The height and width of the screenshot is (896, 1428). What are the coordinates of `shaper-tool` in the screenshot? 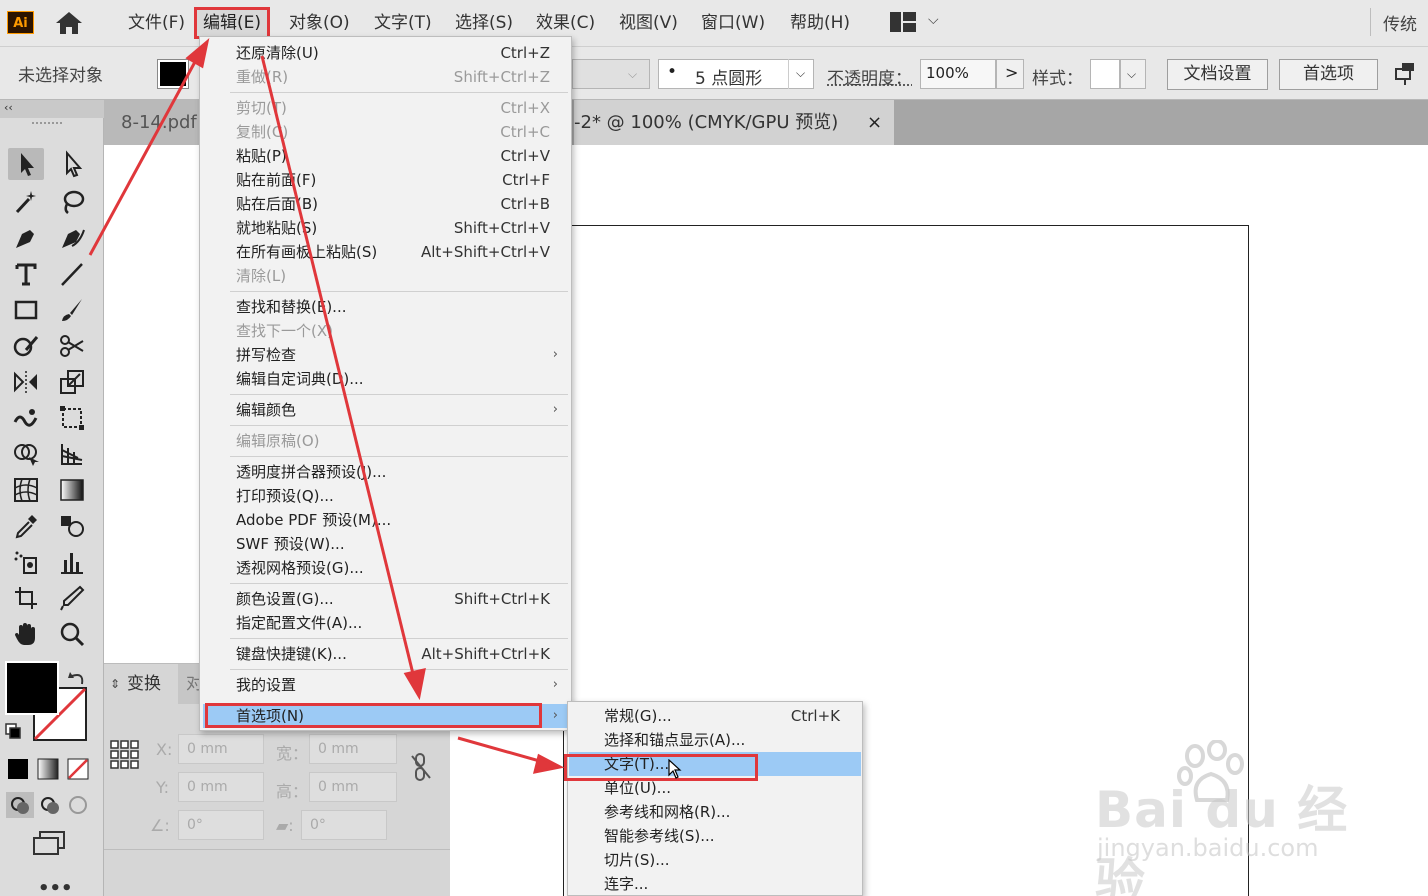 It's located at (26, 346).